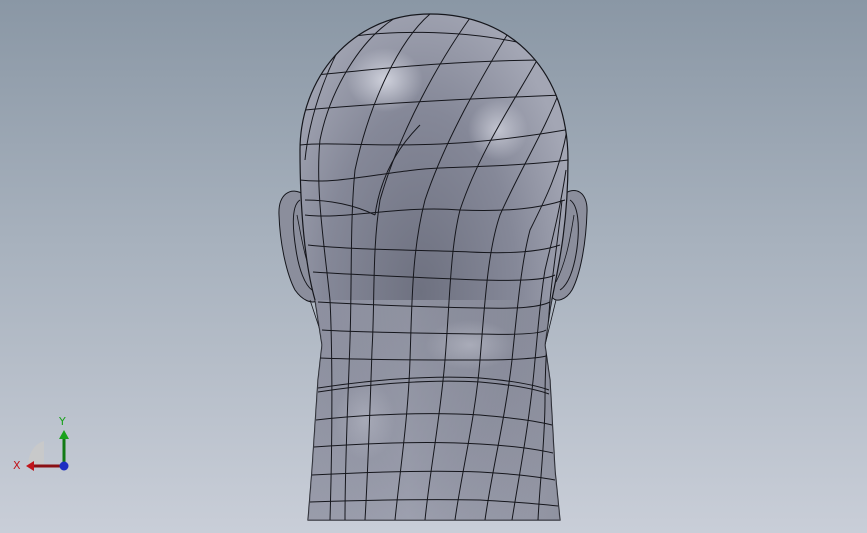  I want to click on coordinate-triad: X Y, so click(41, 443).